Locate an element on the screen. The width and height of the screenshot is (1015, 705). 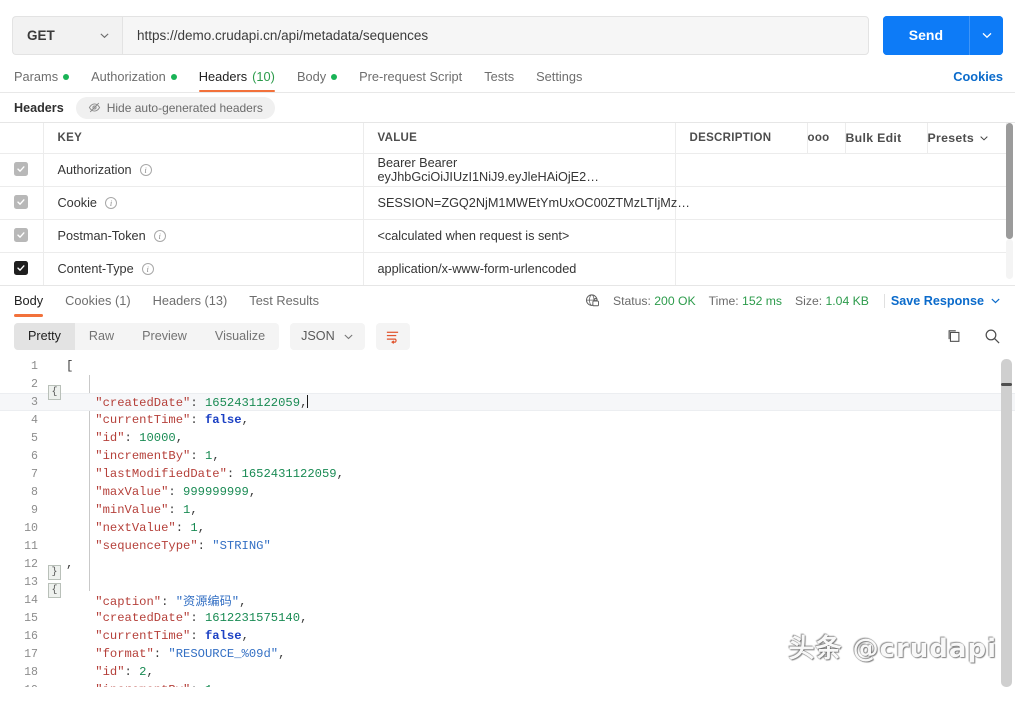
view-mode-preview: Preview is located at coordinates (164, 336).